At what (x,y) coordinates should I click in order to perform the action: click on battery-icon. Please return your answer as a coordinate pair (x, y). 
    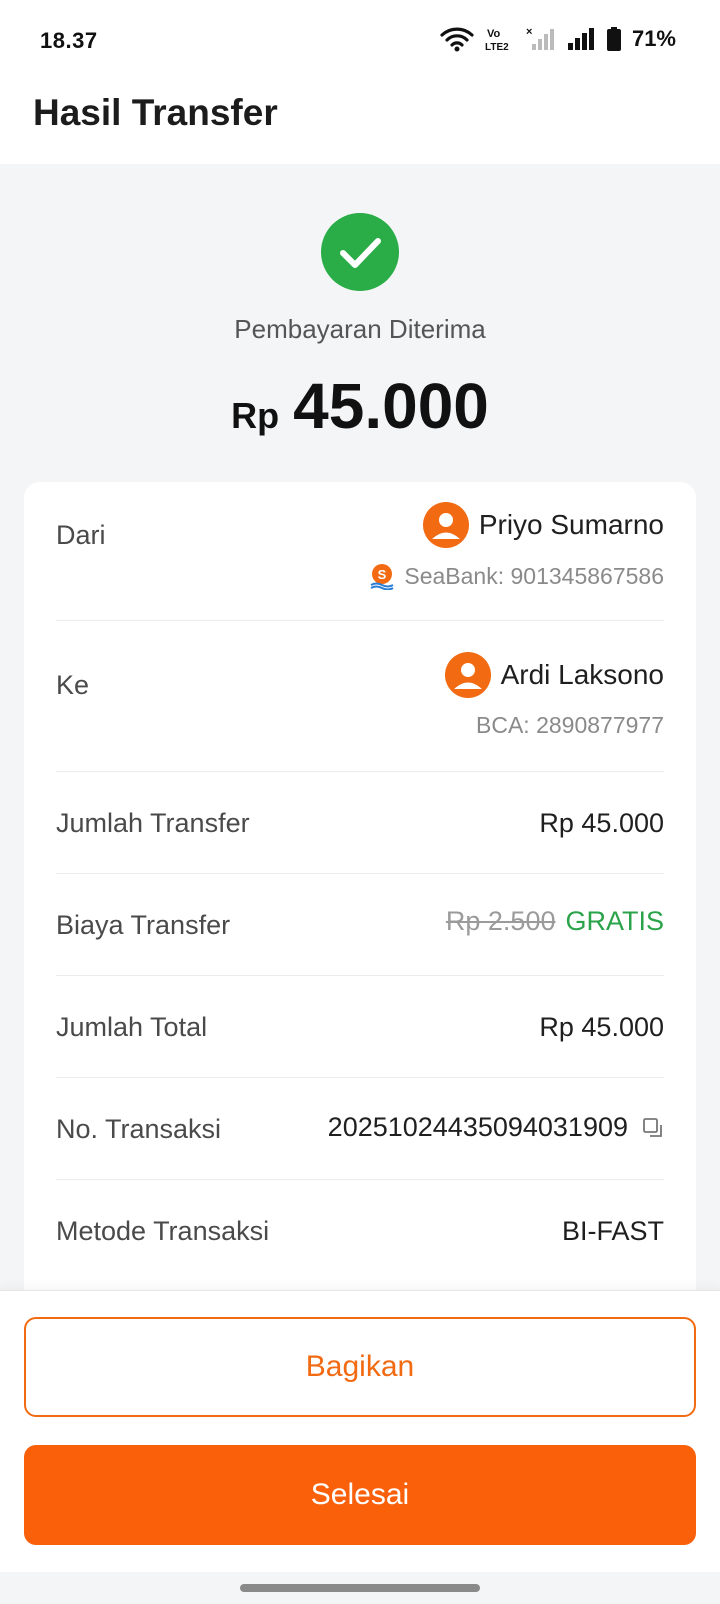
    Looking at the image, I should click on (613, 39).